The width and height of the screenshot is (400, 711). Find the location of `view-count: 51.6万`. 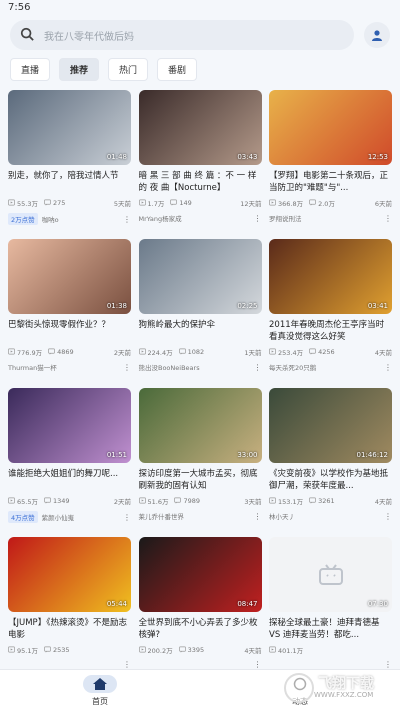

view-count: 51.6万 is located at coordinates (153, 501).